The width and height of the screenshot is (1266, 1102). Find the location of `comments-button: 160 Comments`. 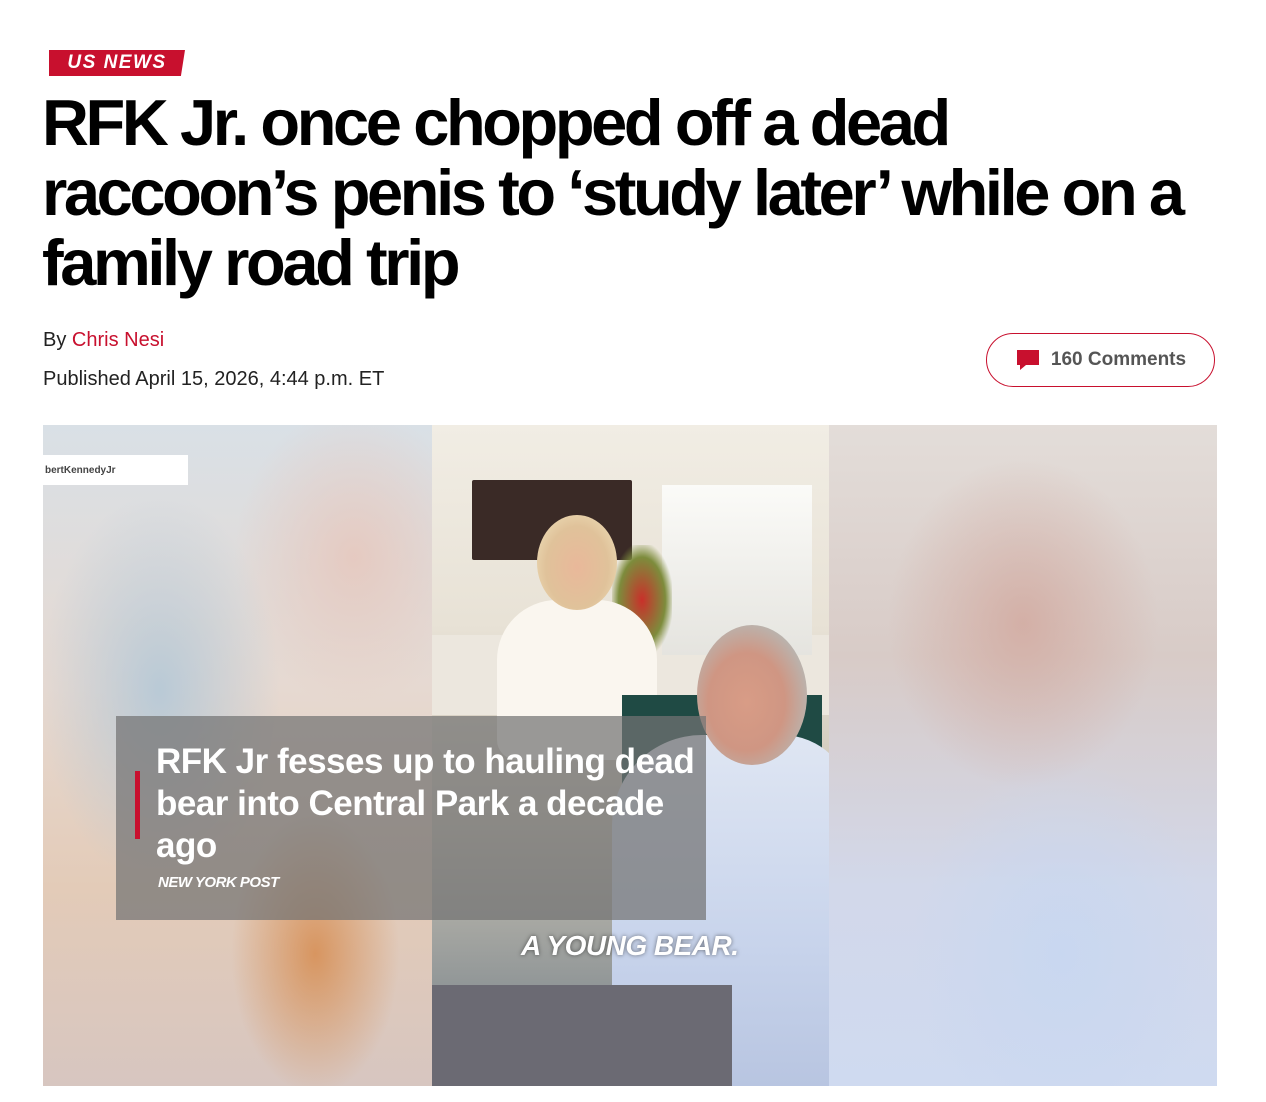

comments-button: 160 Comments is located at coordinates (1100, 360).